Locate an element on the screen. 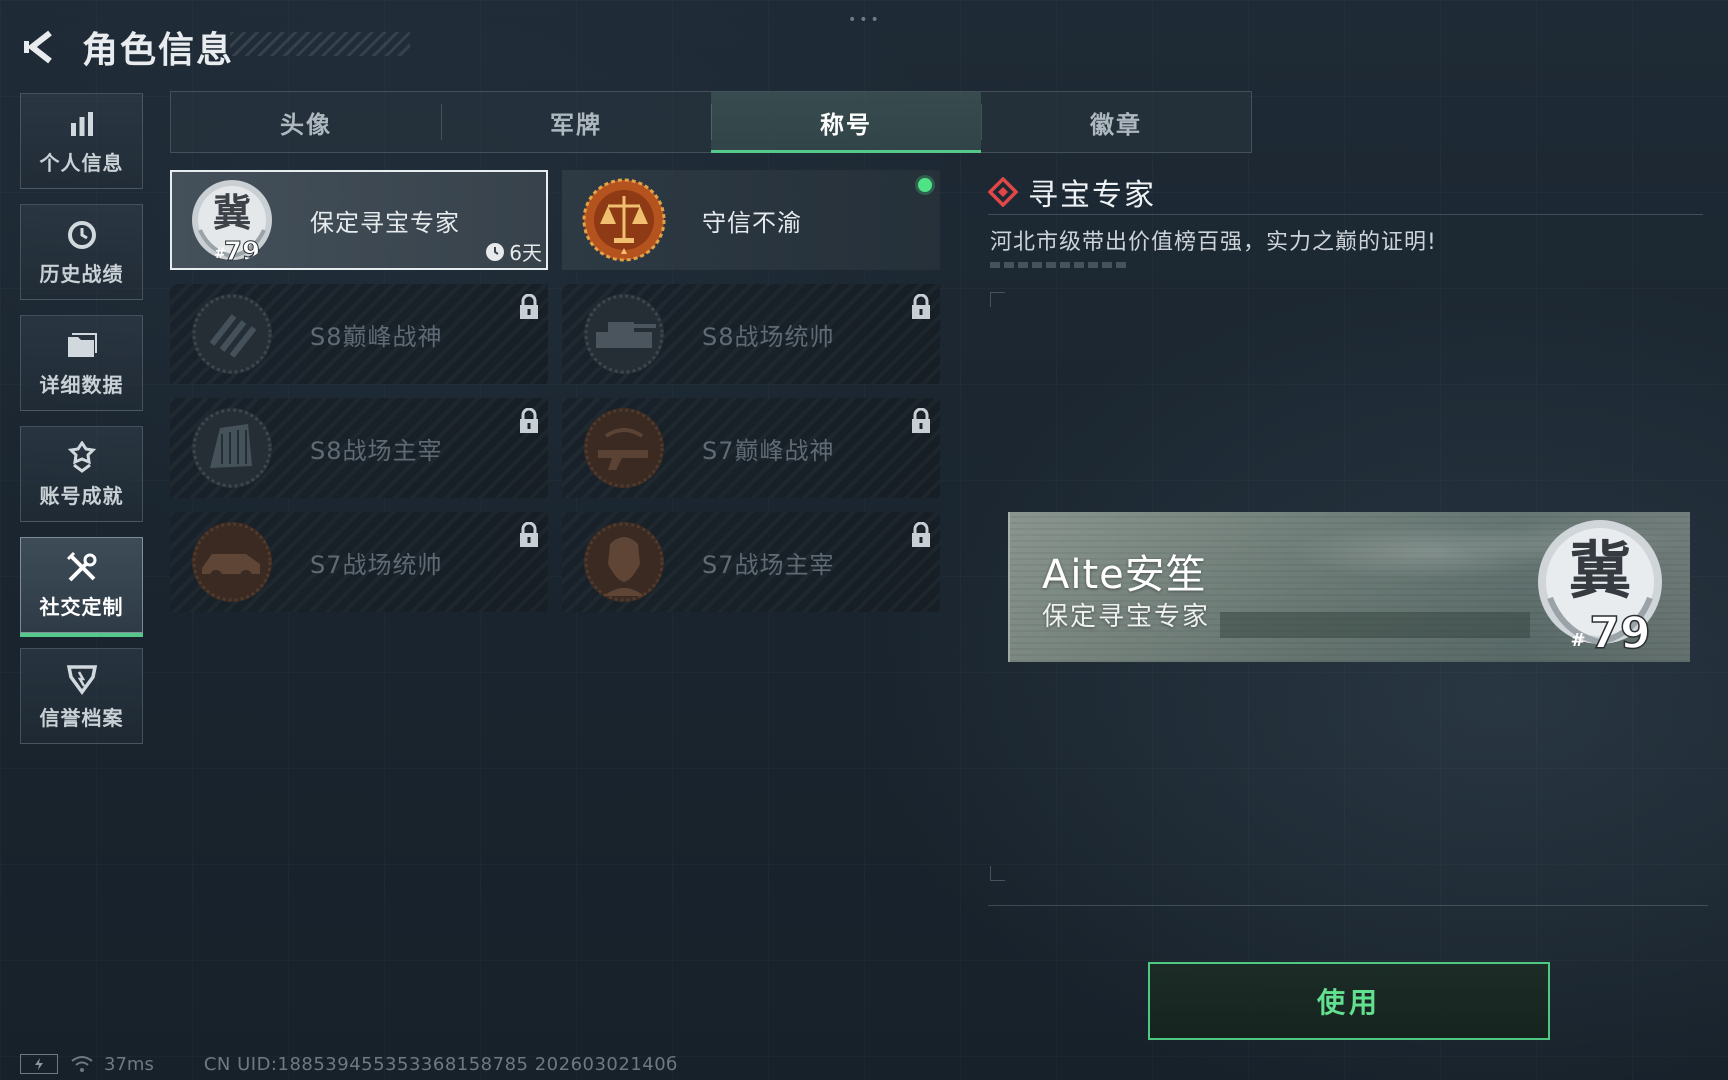  tools-icon is located at coordinates (82, 568).